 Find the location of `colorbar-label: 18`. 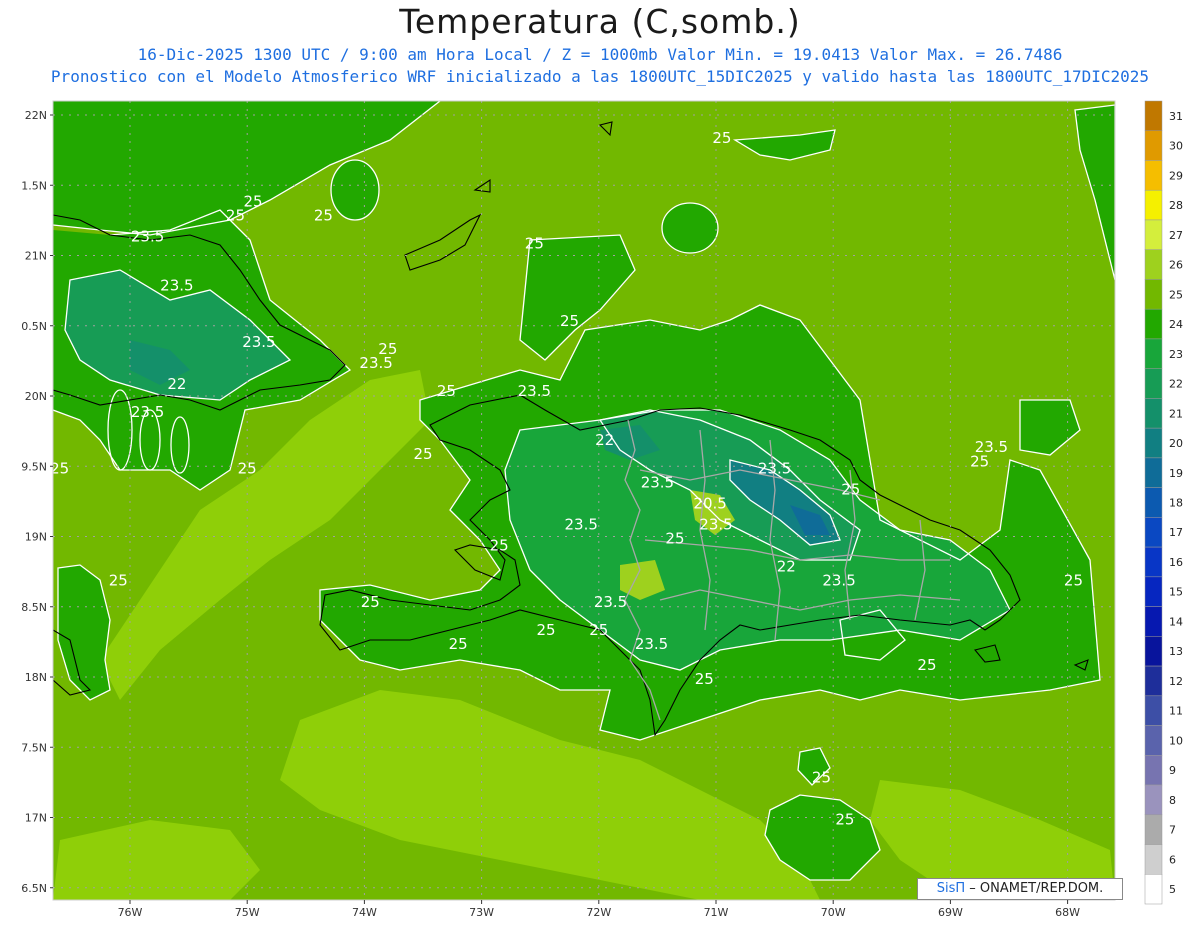

colorbar-label: 18 is located at coordinates (1176, 503).